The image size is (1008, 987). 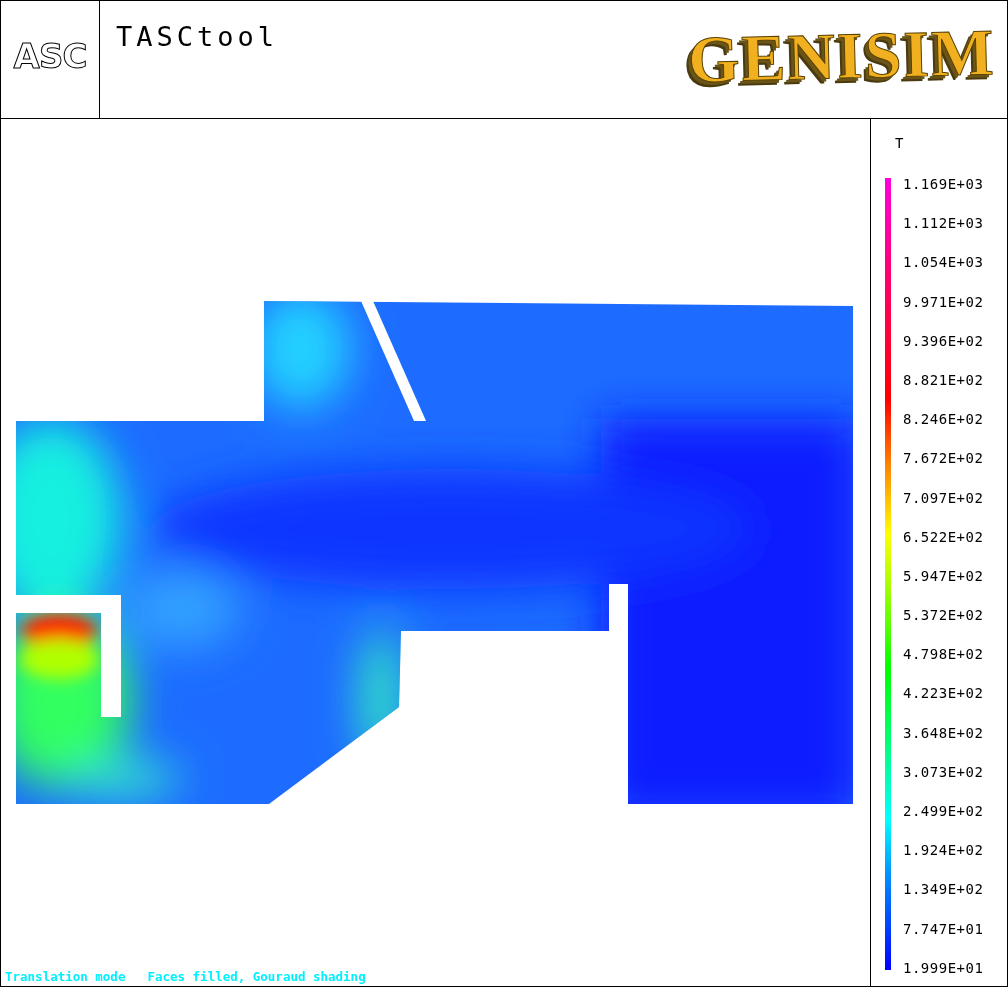 I want to click on brand-logo: GENISIM, so click(x=841, y=56).